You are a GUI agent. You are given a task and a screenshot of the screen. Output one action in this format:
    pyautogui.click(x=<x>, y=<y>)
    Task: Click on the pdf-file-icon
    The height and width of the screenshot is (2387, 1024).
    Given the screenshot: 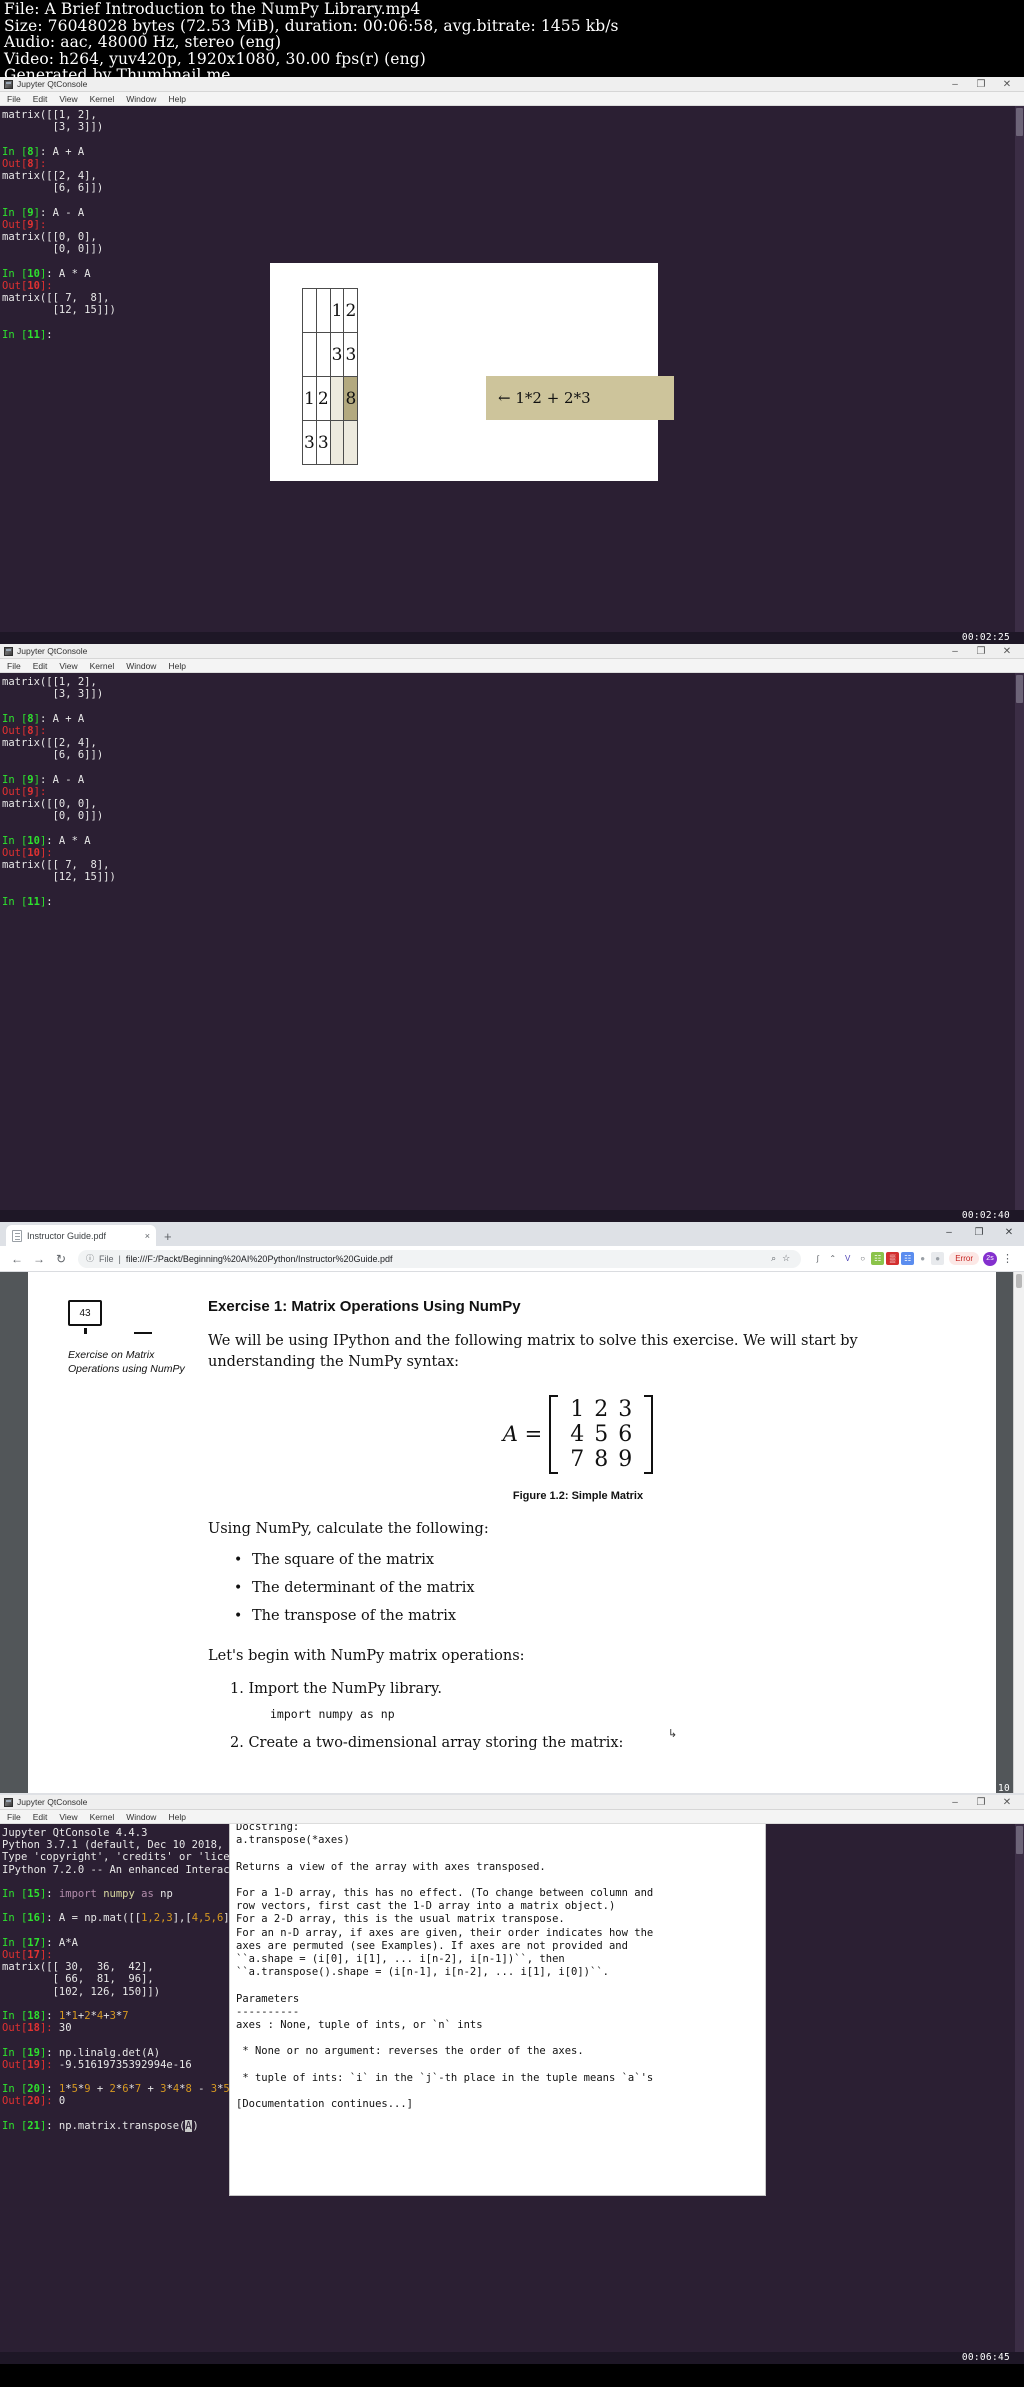 What is the action you would take?
    pyautogui.click(x=17, y=1235)
    